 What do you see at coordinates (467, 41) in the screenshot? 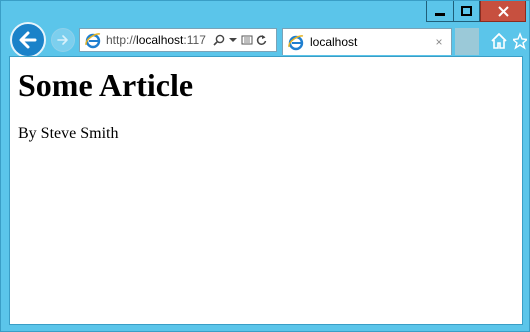
I see `new-tab-button` at bounding box center [467, 41].